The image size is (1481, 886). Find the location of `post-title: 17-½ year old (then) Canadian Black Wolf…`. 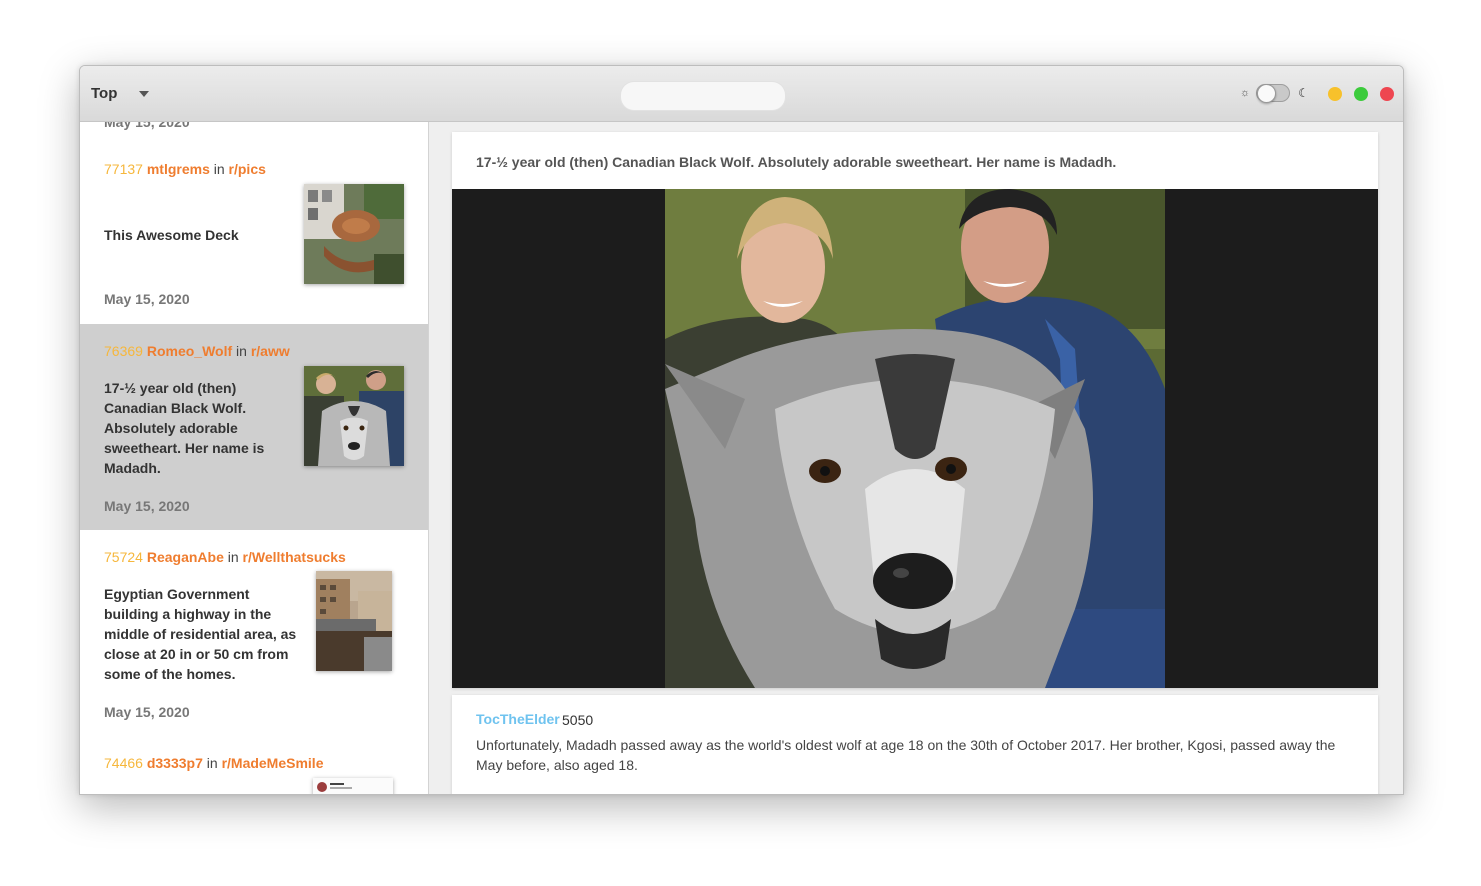

post-title: 17-½ year old (then) Canadian Black Wolf… is located at coordinates (184, 428).